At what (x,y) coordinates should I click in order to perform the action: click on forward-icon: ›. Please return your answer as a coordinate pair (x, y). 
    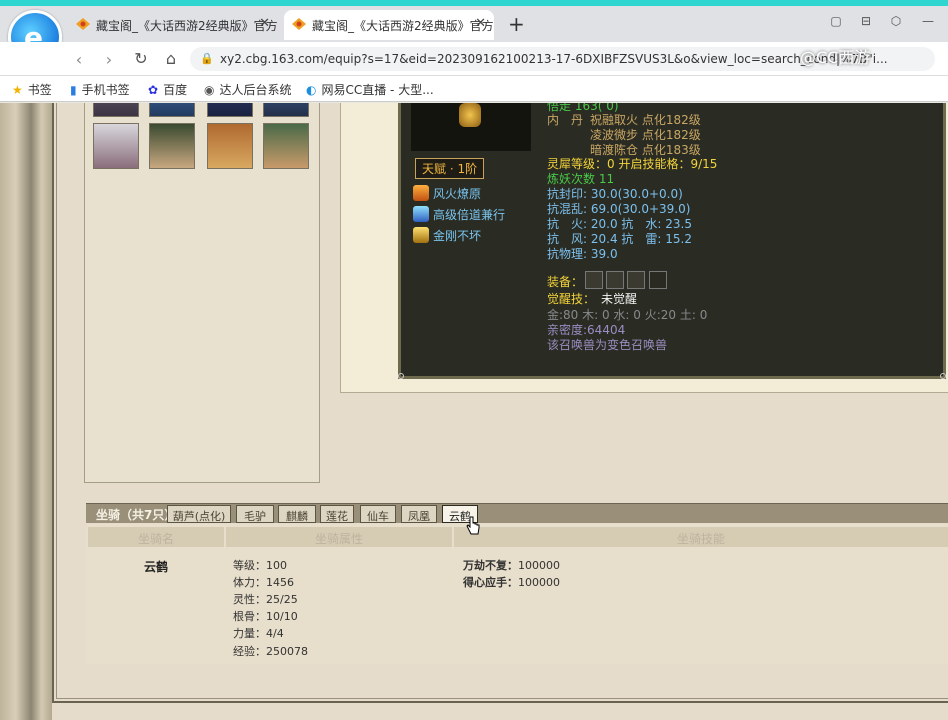
    Looking at the image, I should click on (109, 59).